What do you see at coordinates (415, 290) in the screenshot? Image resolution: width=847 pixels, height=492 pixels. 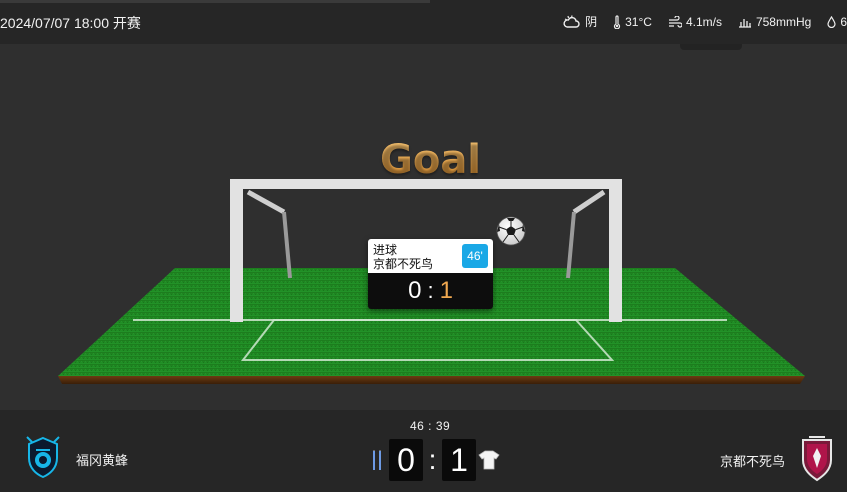 I see `event-score-home: 0` at bounding box center [415, 290].